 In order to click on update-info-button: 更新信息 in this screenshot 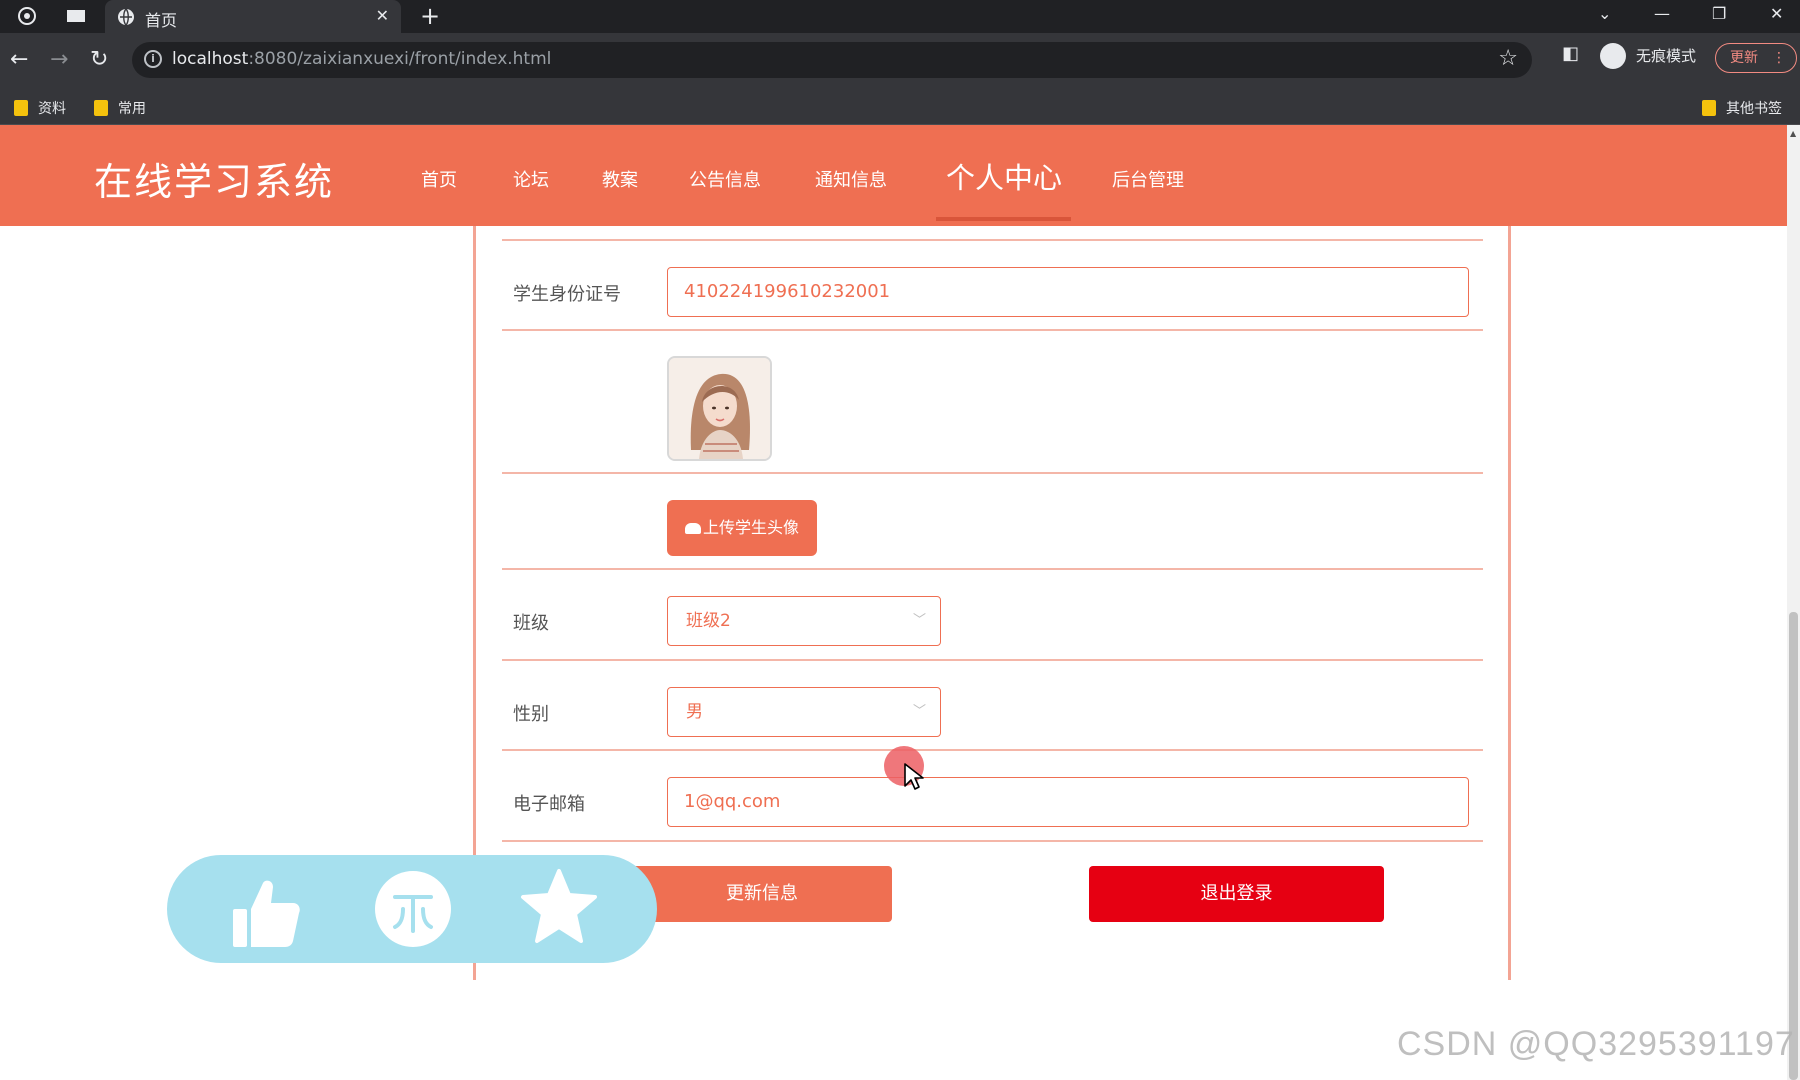, I will do `click(762, 894)`.